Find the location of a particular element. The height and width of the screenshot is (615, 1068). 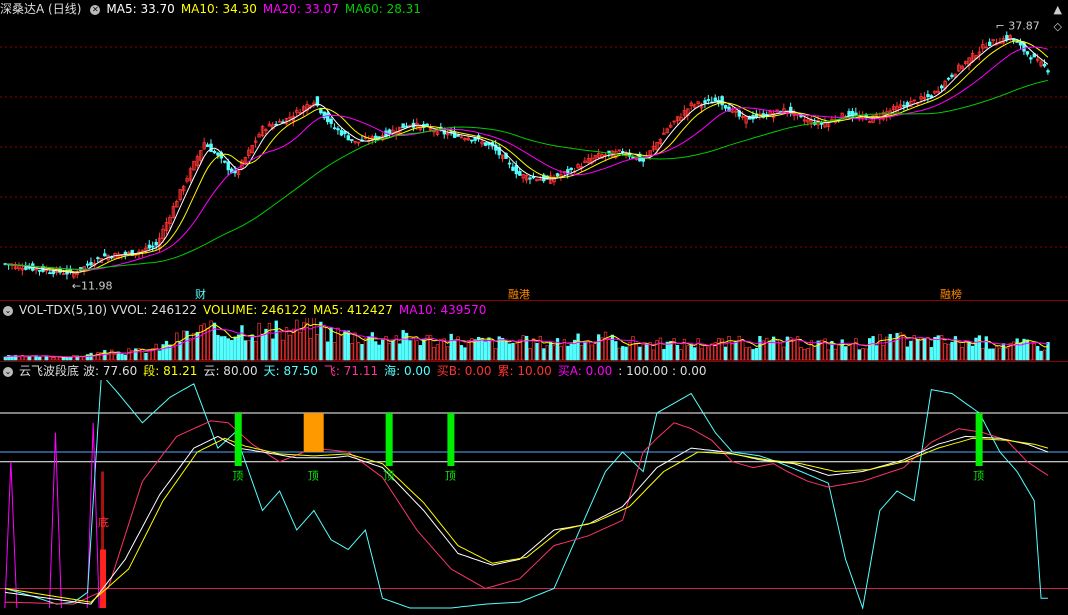

tian-label: 天: 87.50 is located at coordinates (290, 371).